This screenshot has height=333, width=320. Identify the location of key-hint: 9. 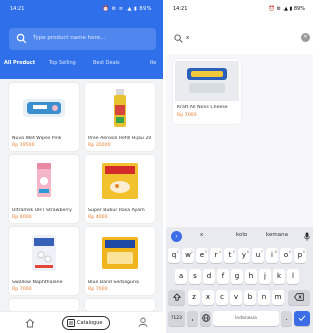
(289, 252).